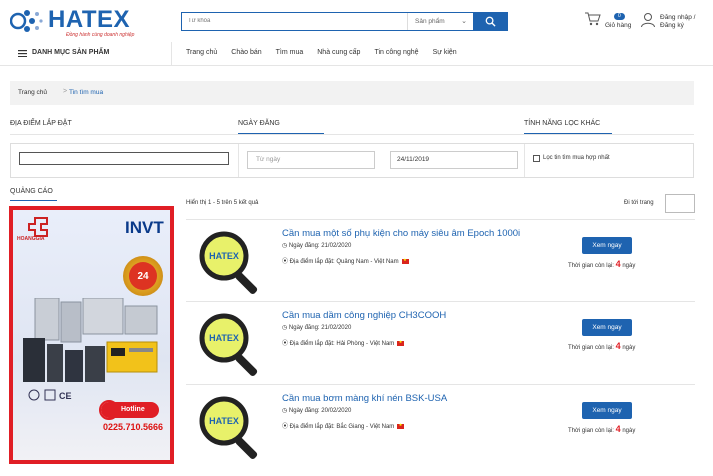  I want to click on logo-slogan: Đồng hành cùng doanh nghiệp, so click(100, 35).